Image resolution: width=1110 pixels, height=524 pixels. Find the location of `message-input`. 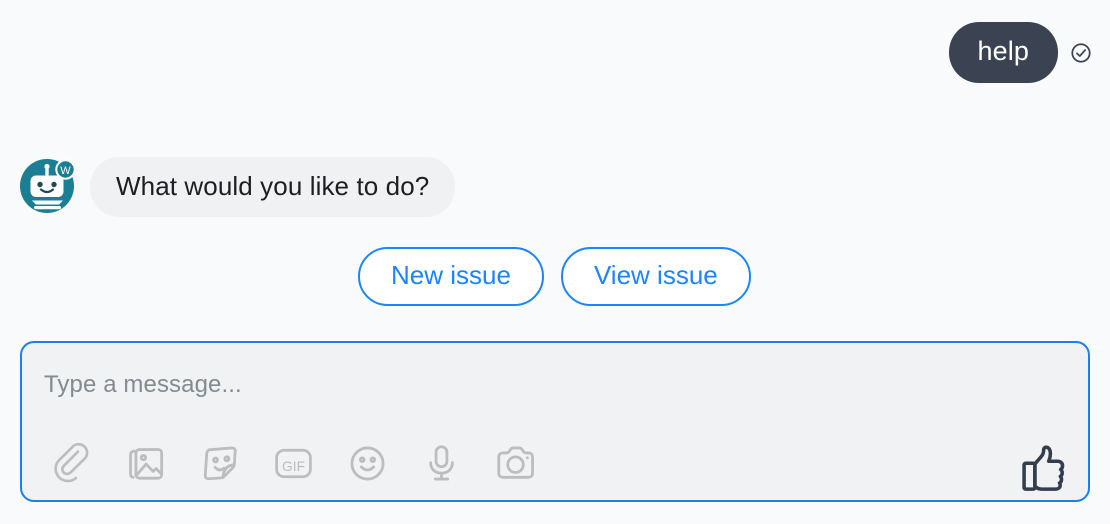

message-input is located at coordinates (454, 385).